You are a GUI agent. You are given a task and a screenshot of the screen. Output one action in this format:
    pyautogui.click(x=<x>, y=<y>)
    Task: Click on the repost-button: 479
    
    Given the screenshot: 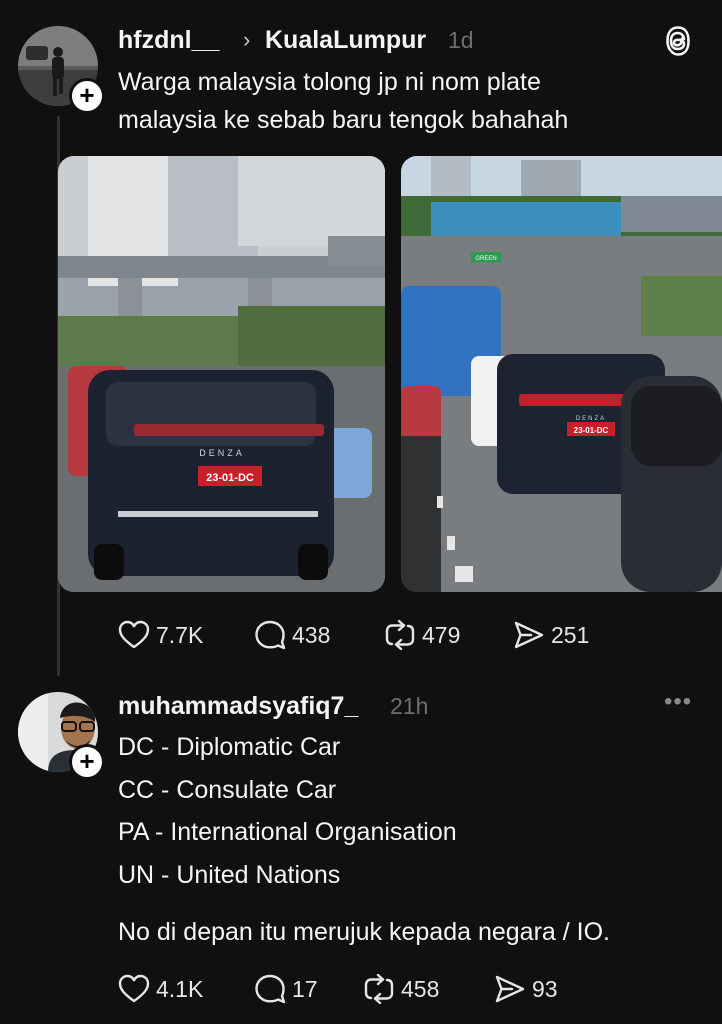 What is the action you would take?
    pyautogui.click(x=422, y=635)
    